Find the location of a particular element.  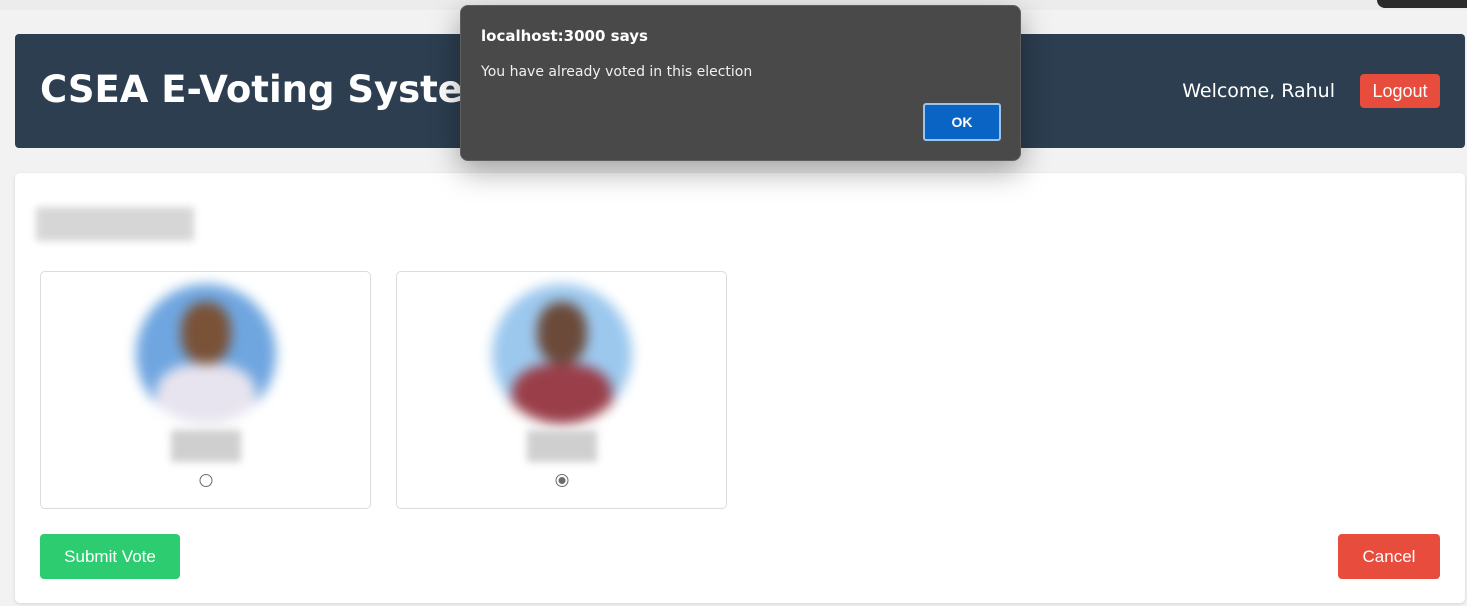

dialog-ok-button: OK is located at coordinates (962, 122).